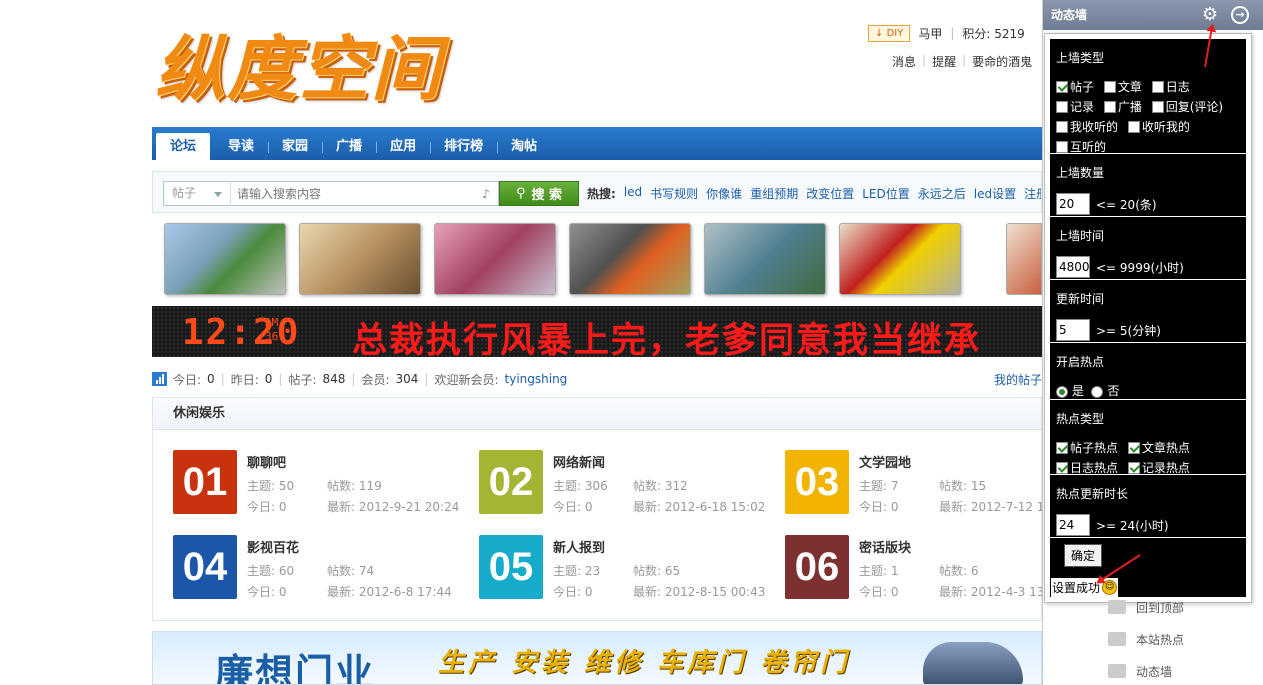  What do you see at coordinates (674, 193) in the screenshot?
I see `hot-search-link: 书写规则` at bounding box center [674, 193].